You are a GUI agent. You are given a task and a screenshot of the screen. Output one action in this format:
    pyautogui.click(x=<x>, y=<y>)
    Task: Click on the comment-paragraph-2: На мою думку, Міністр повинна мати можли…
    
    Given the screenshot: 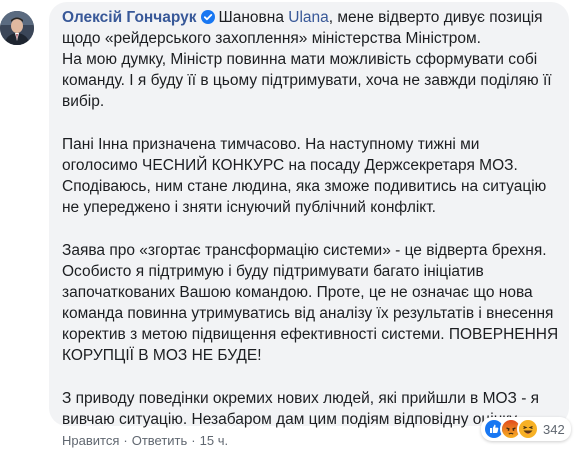 What is the action you would take?
    pyautogui.click(x=307, y=80)
    